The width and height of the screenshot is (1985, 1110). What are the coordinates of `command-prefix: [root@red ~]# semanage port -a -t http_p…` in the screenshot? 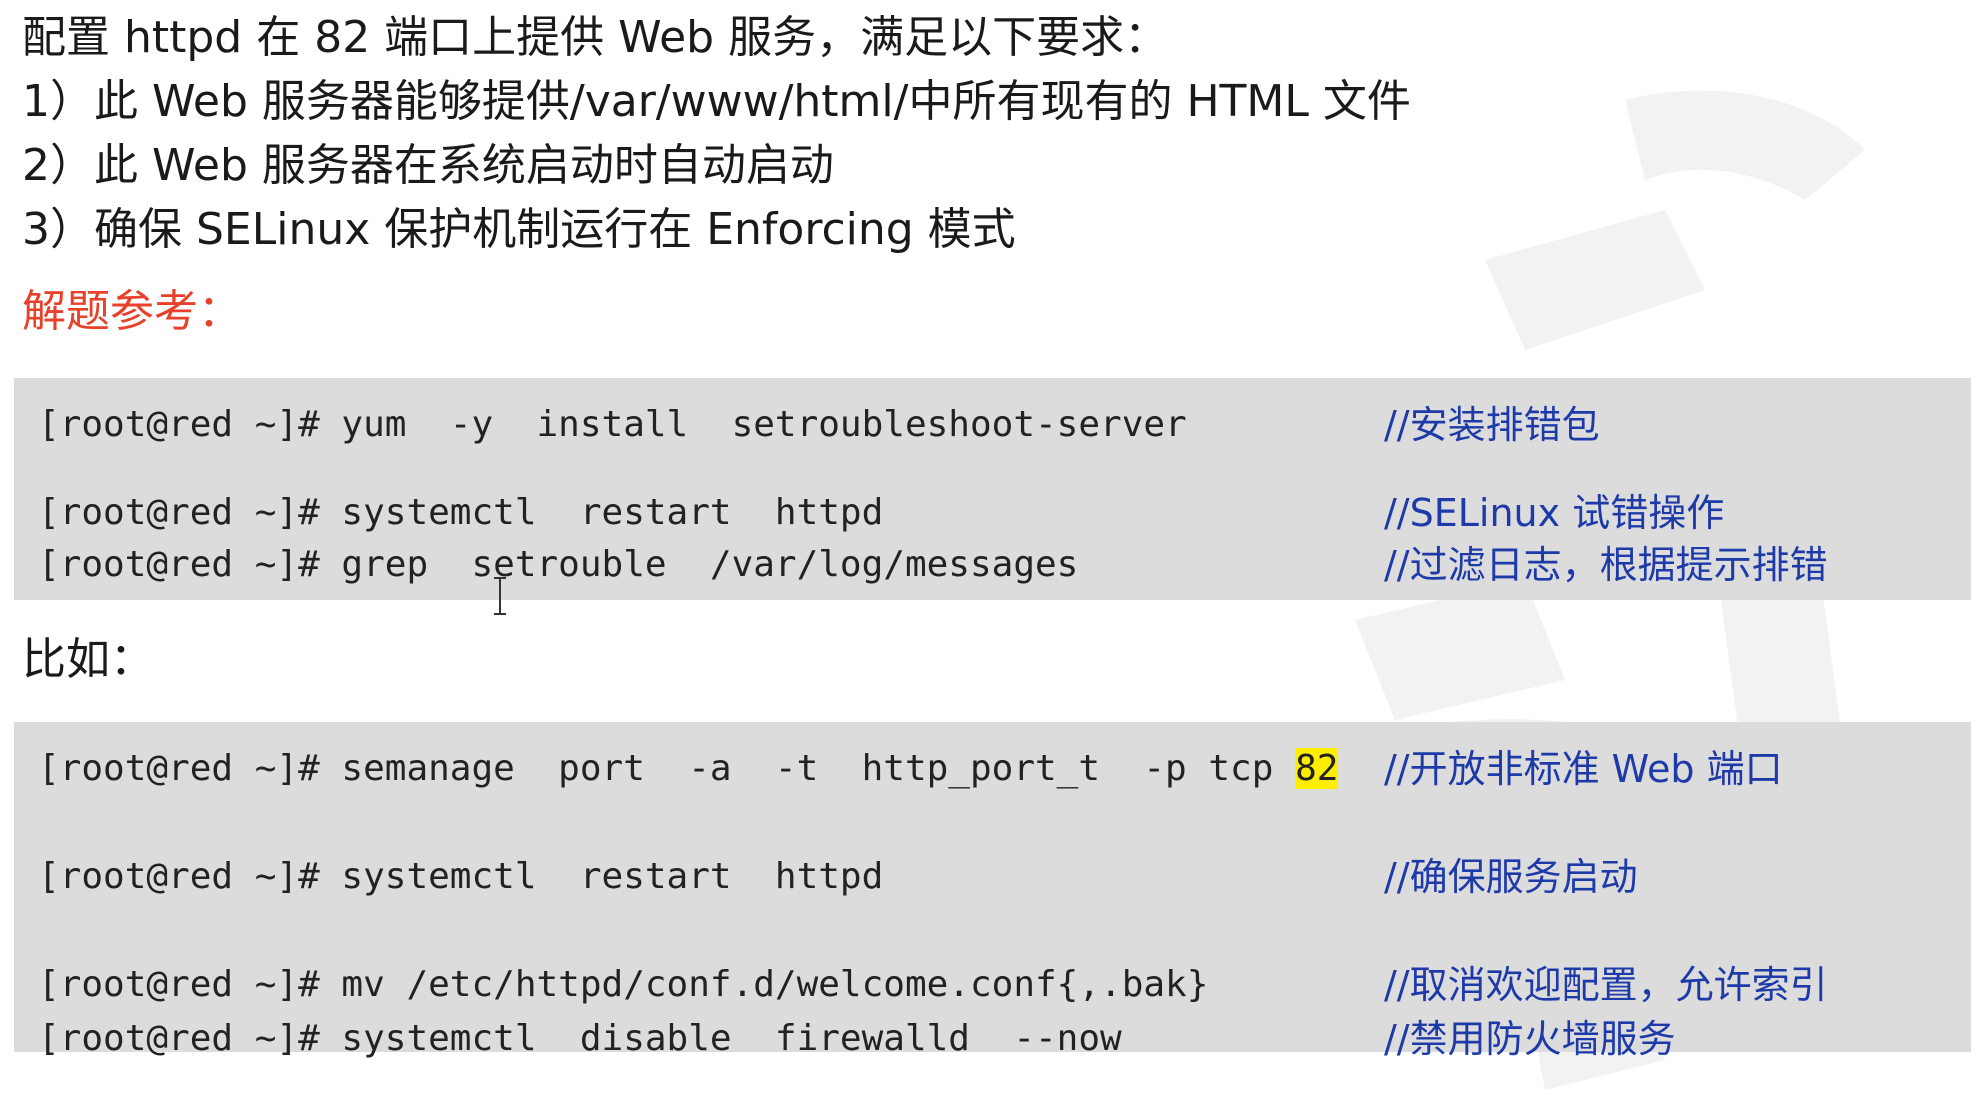 It's located at (667, 768).